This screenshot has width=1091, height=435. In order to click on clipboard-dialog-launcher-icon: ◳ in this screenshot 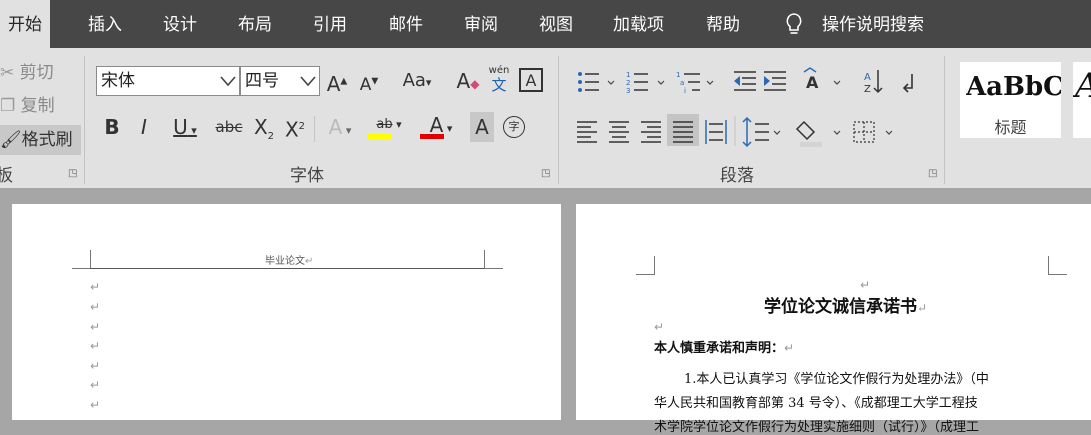, I will do `click(73, 173)`.